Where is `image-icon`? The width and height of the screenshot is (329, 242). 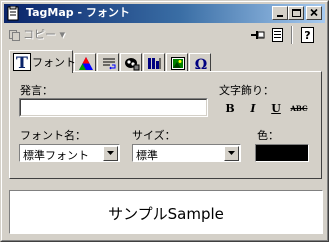 image-icon is located at coordinates (178, 63).